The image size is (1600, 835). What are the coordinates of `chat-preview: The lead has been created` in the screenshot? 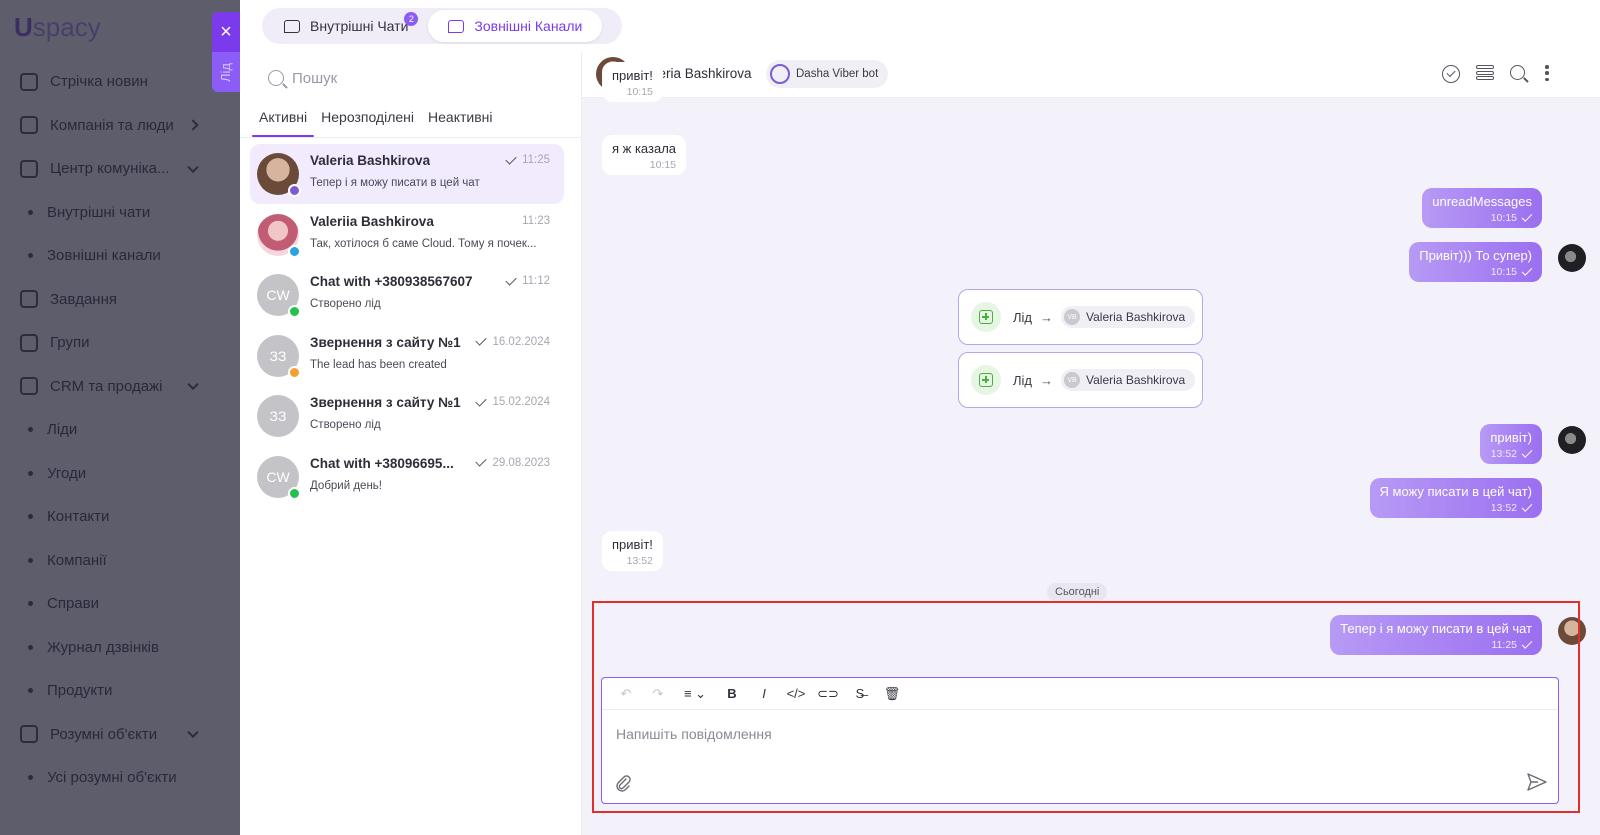 It's located at (378, 364).